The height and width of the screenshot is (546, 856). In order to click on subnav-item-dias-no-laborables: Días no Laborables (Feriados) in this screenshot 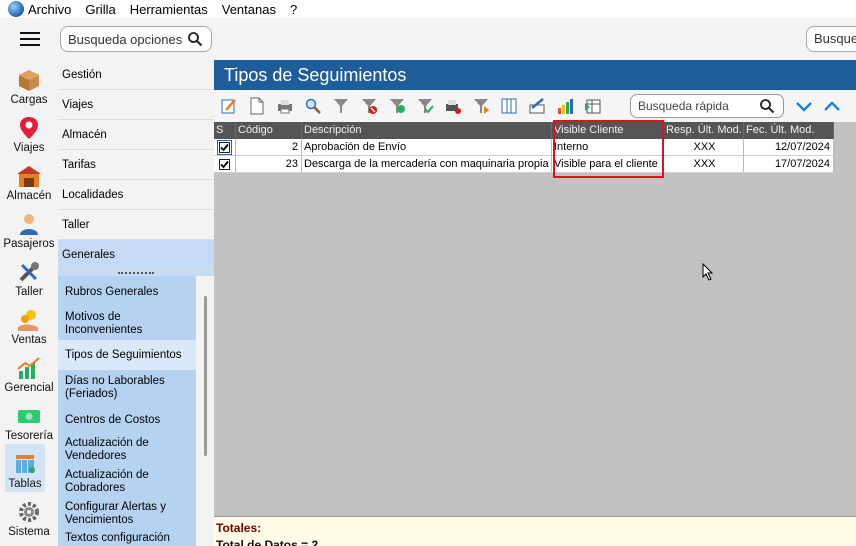, I will do `click(127, 388)`.